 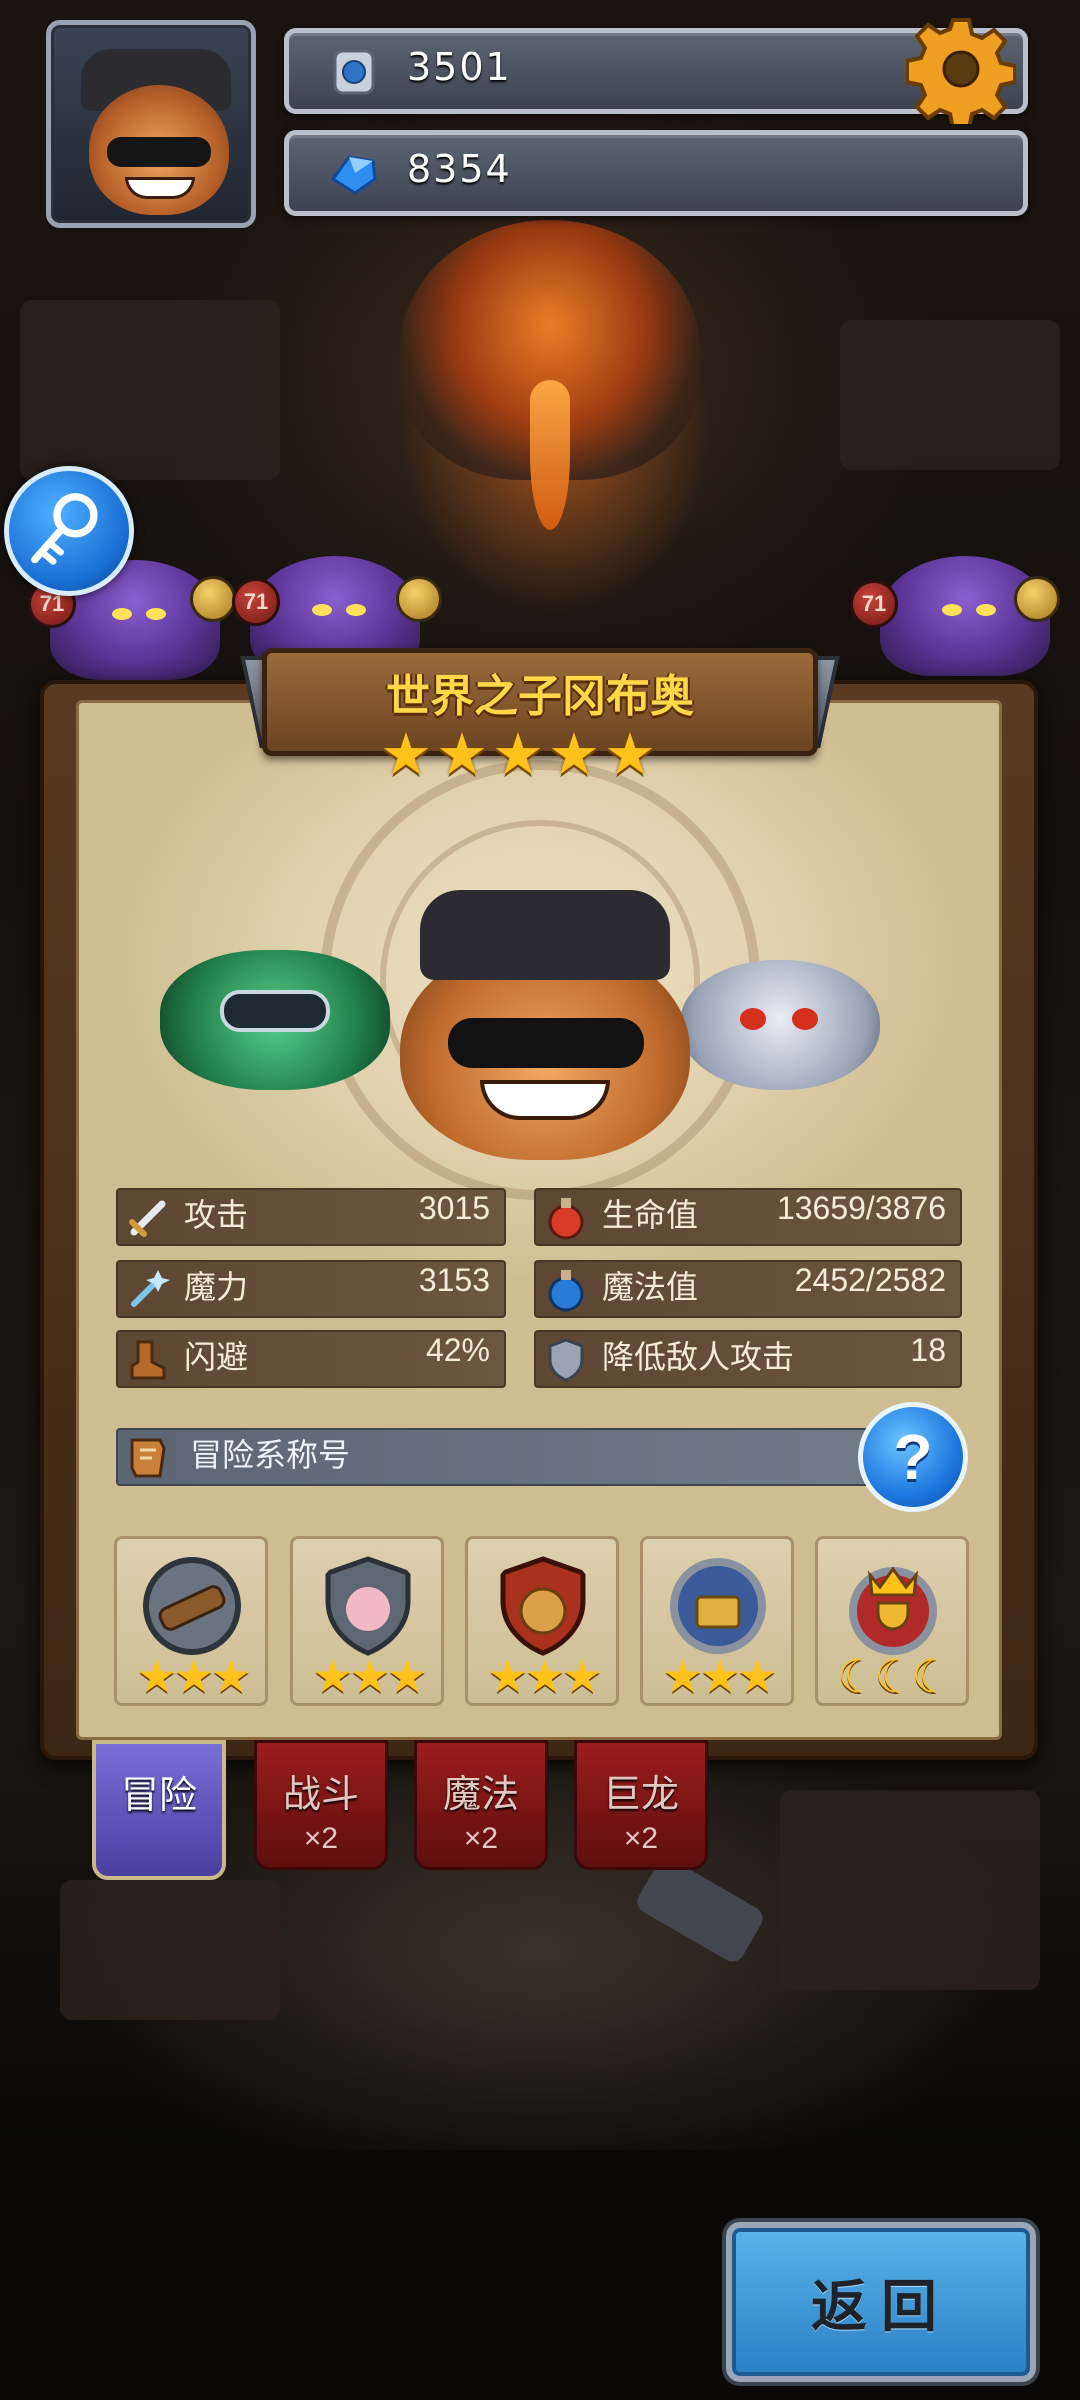 I want to click on blue-gem-icon, so click(x=353, y=175).